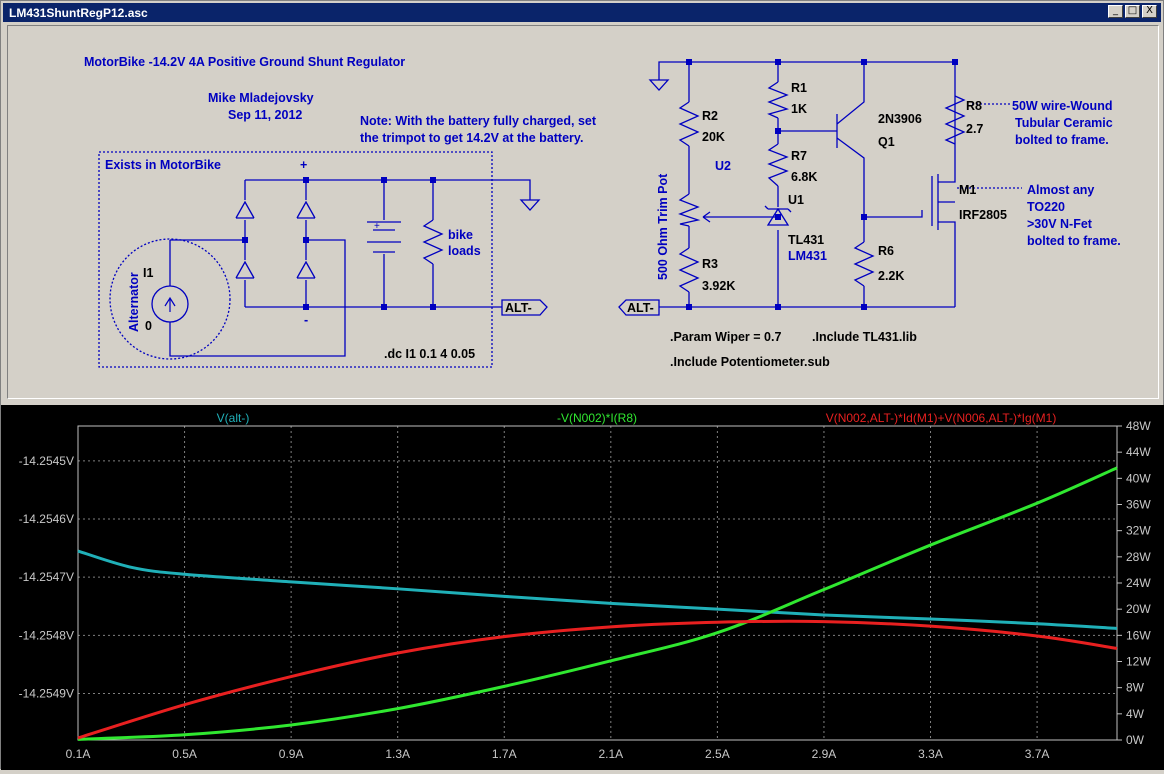  Describe the element at coordinates (46, 461) in the screenshot. I see `left-tick-label: -14.2545V` at that location.